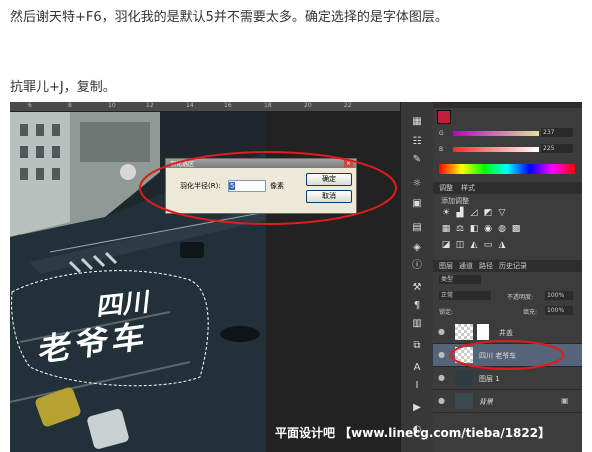  I want to click on dialog-highlight-circle, so click(268, 188).